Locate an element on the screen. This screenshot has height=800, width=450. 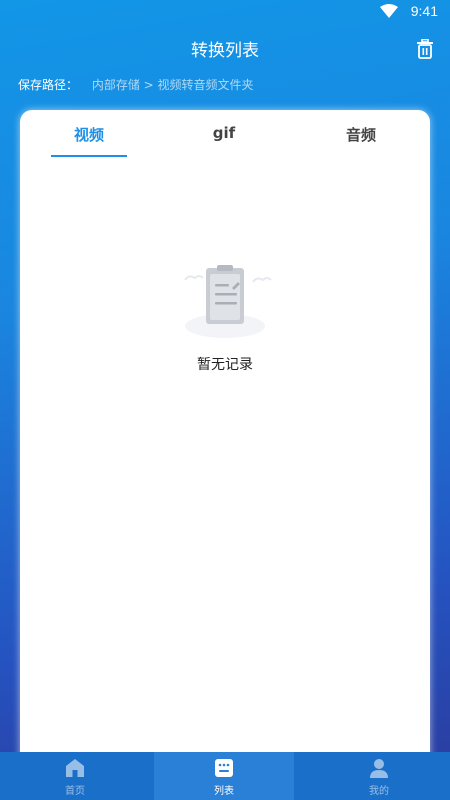
save-path-label: 保存路径： is located at coordinates (48, 85).